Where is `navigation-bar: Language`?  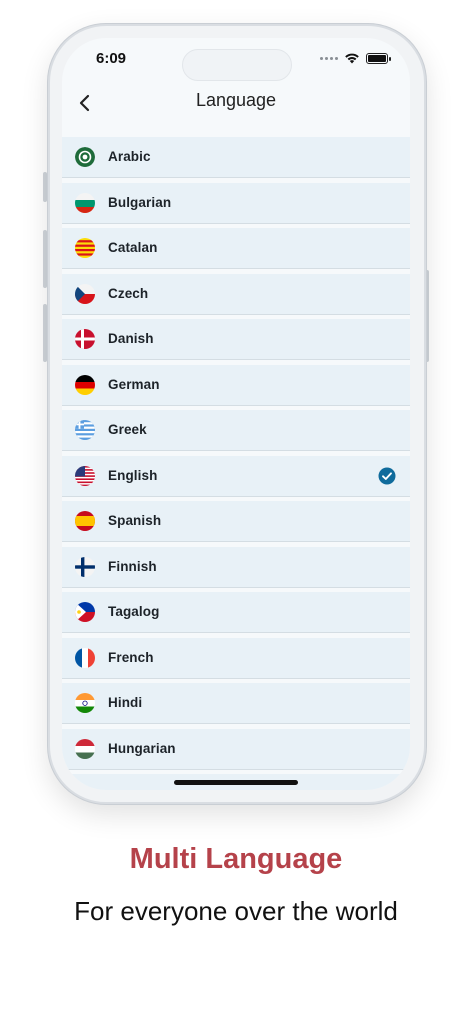 navigation-bar: Language is located at coordinates (236, 109).